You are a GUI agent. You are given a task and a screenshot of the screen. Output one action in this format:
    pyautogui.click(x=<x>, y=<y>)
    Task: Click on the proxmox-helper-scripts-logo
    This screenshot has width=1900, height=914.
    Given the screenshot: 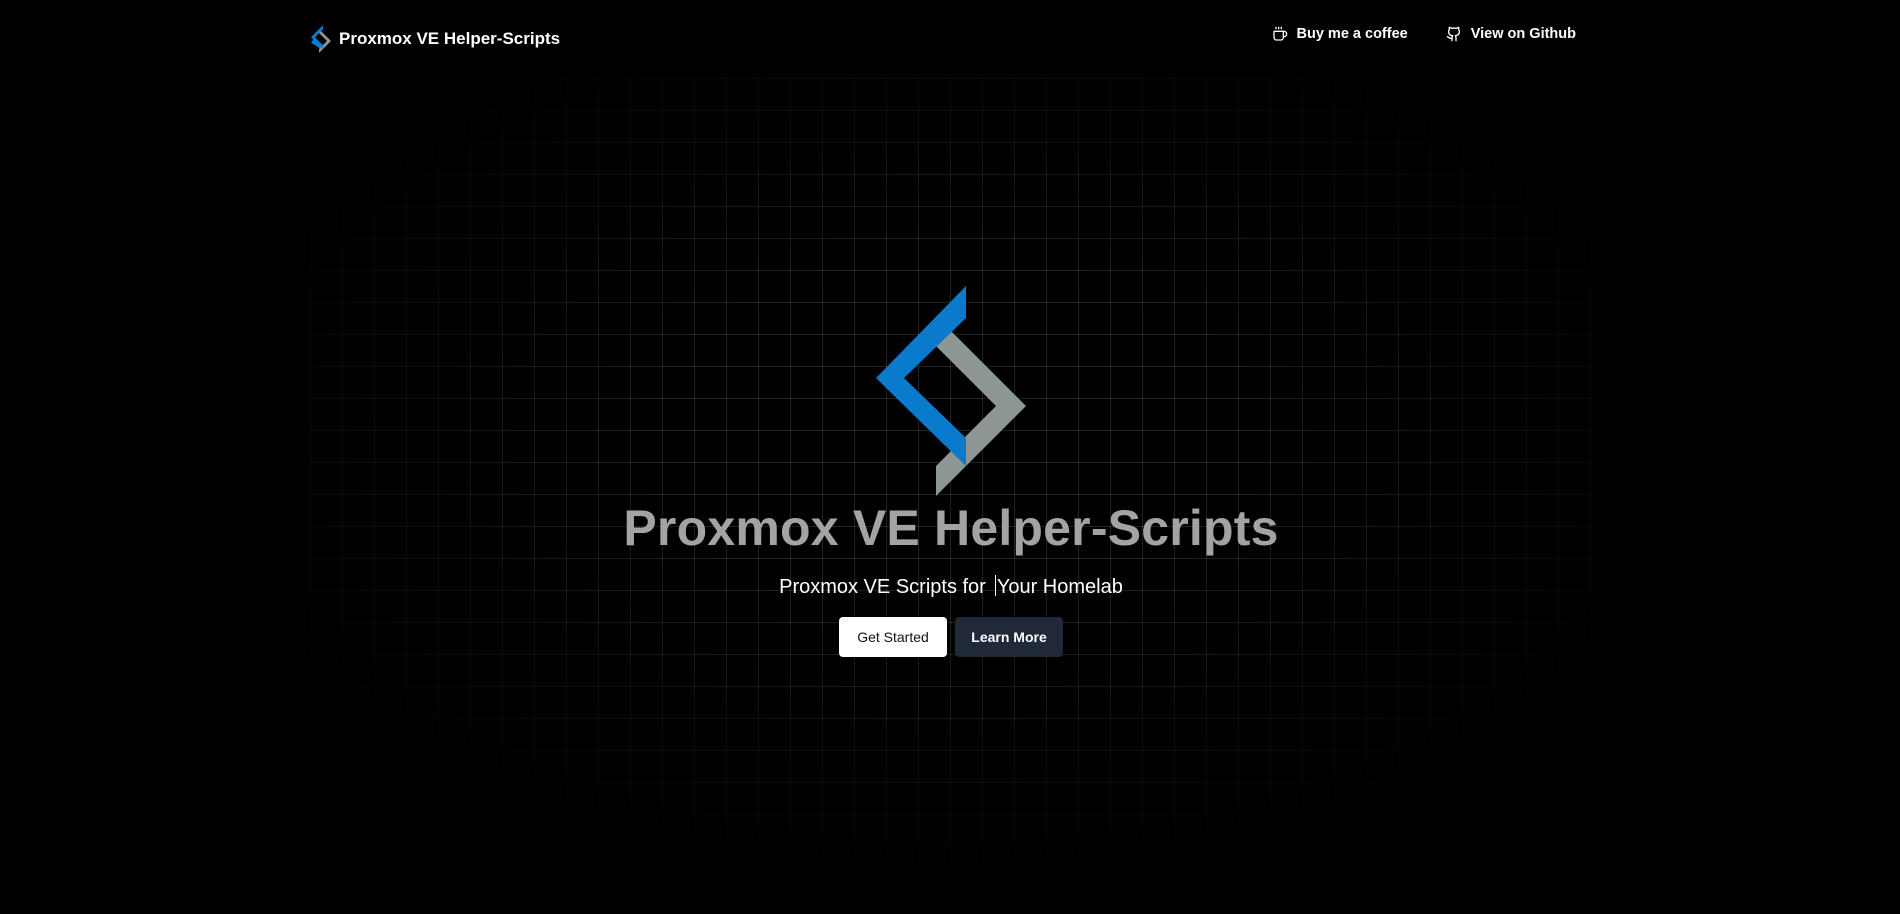 What is the action you would take?
    pyautogui.click(x=951, y=391)
    